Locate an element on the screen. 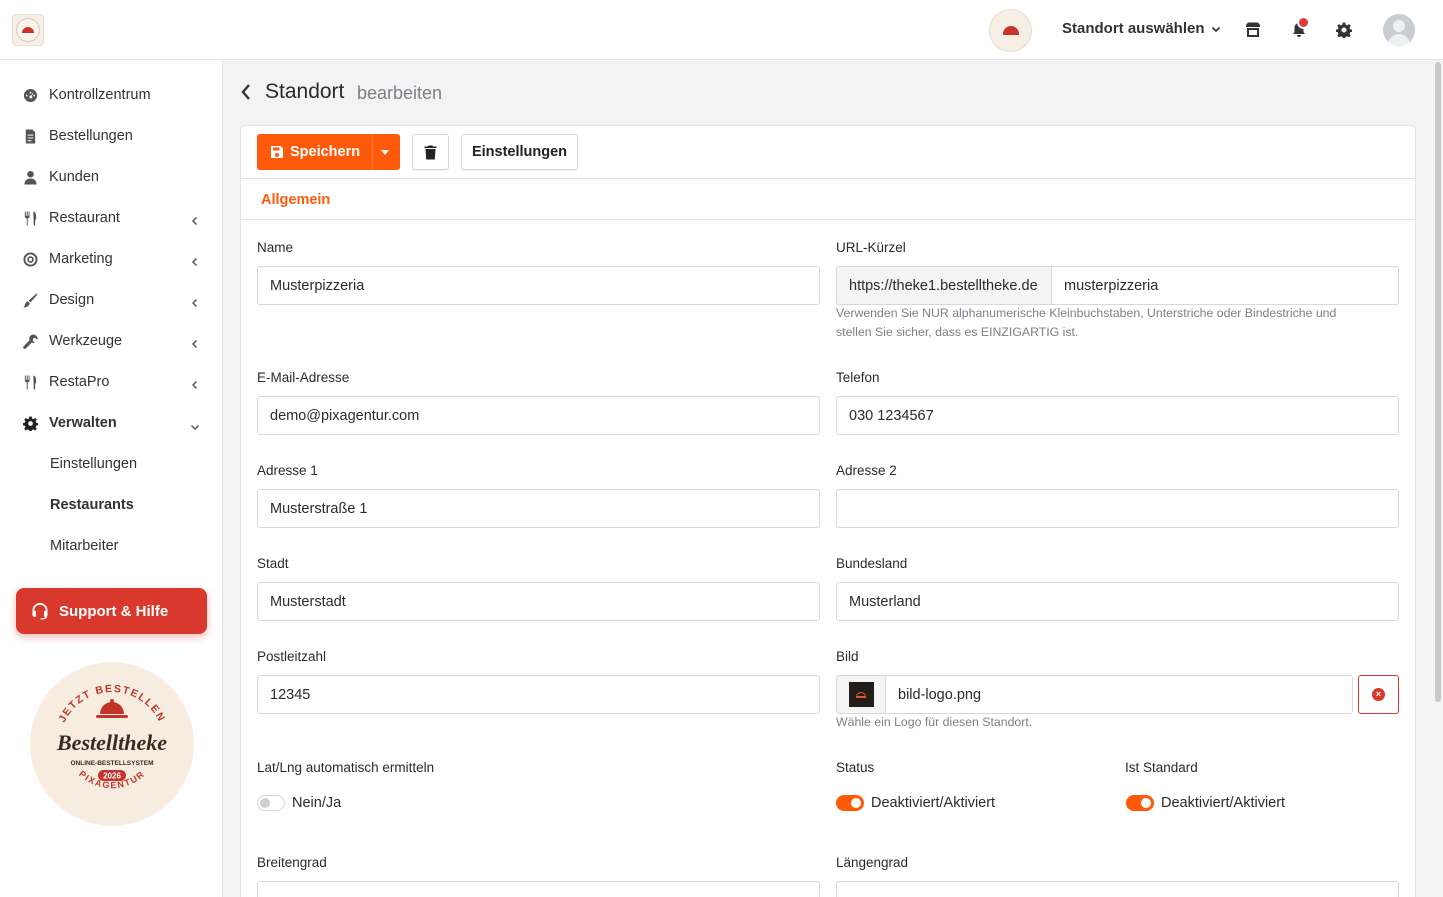  sidebar-item-werkzeuge: Werkzeuge is located at coordinates (111, 341).